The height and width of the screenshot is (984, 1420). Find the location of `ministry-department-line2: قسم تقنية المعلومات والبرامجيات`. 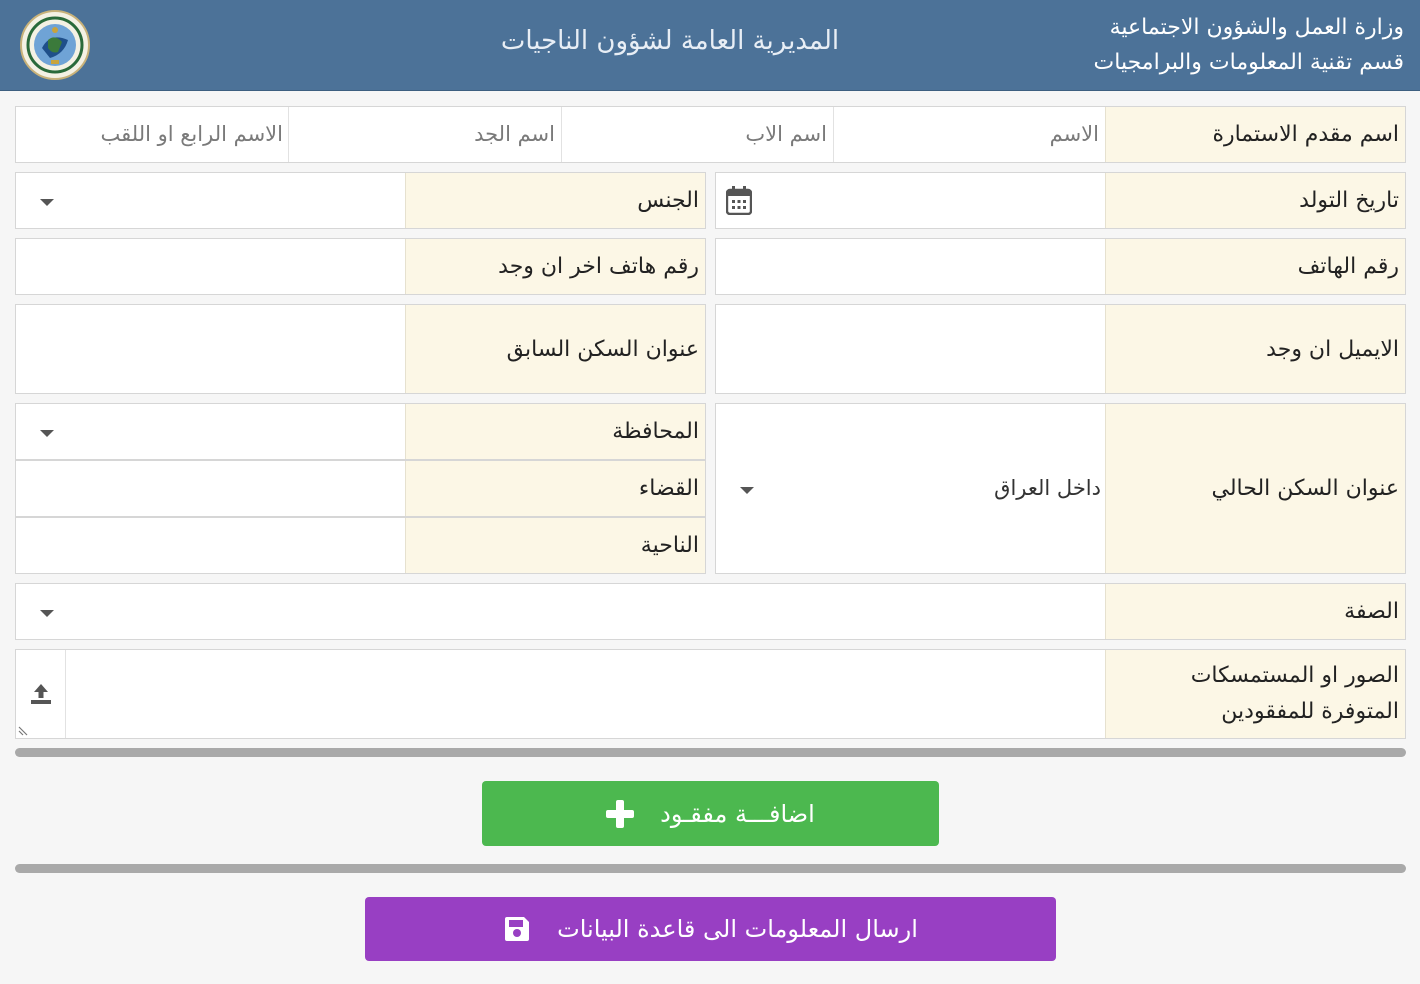

ministry-department-line2: قسم تقنية المعلومات والبرامجيات is located at coordinates (1248, 62).